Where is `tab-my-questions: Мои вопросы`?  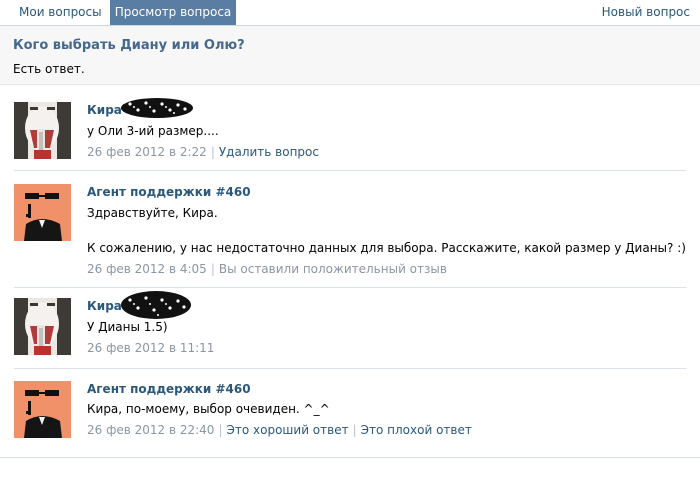
tab-my-questions: Мои вопросы is located at coordinates (60, 12).